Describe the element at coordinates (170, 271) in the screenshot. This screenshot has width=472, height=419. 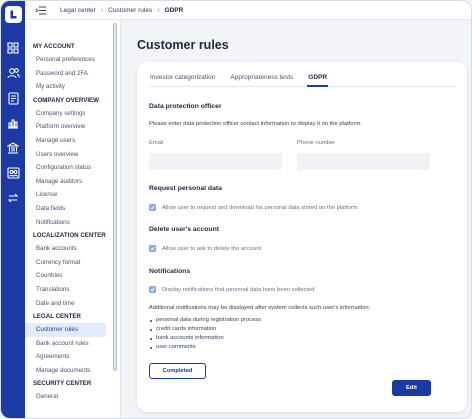
I see `notifications-title: Notifications` at that location.